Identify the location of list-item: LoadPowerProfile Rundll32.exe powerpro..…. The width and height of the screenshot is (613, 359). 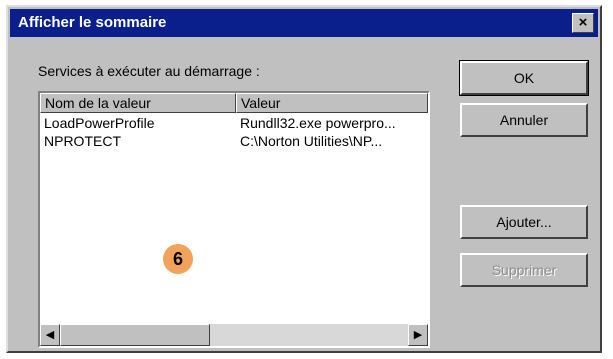
(234, 124).